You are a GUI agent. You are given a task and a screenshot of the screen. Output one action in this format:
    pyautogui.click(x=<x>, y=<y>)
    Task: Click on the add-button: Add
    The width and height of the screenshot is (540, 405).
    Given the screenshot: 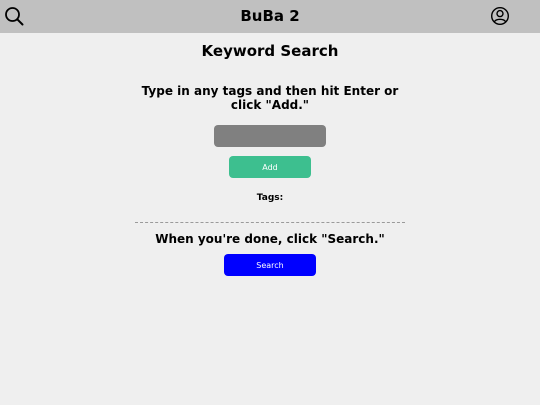 What is the action you would take?
    pyautogui.click(x=270, y=167)
    